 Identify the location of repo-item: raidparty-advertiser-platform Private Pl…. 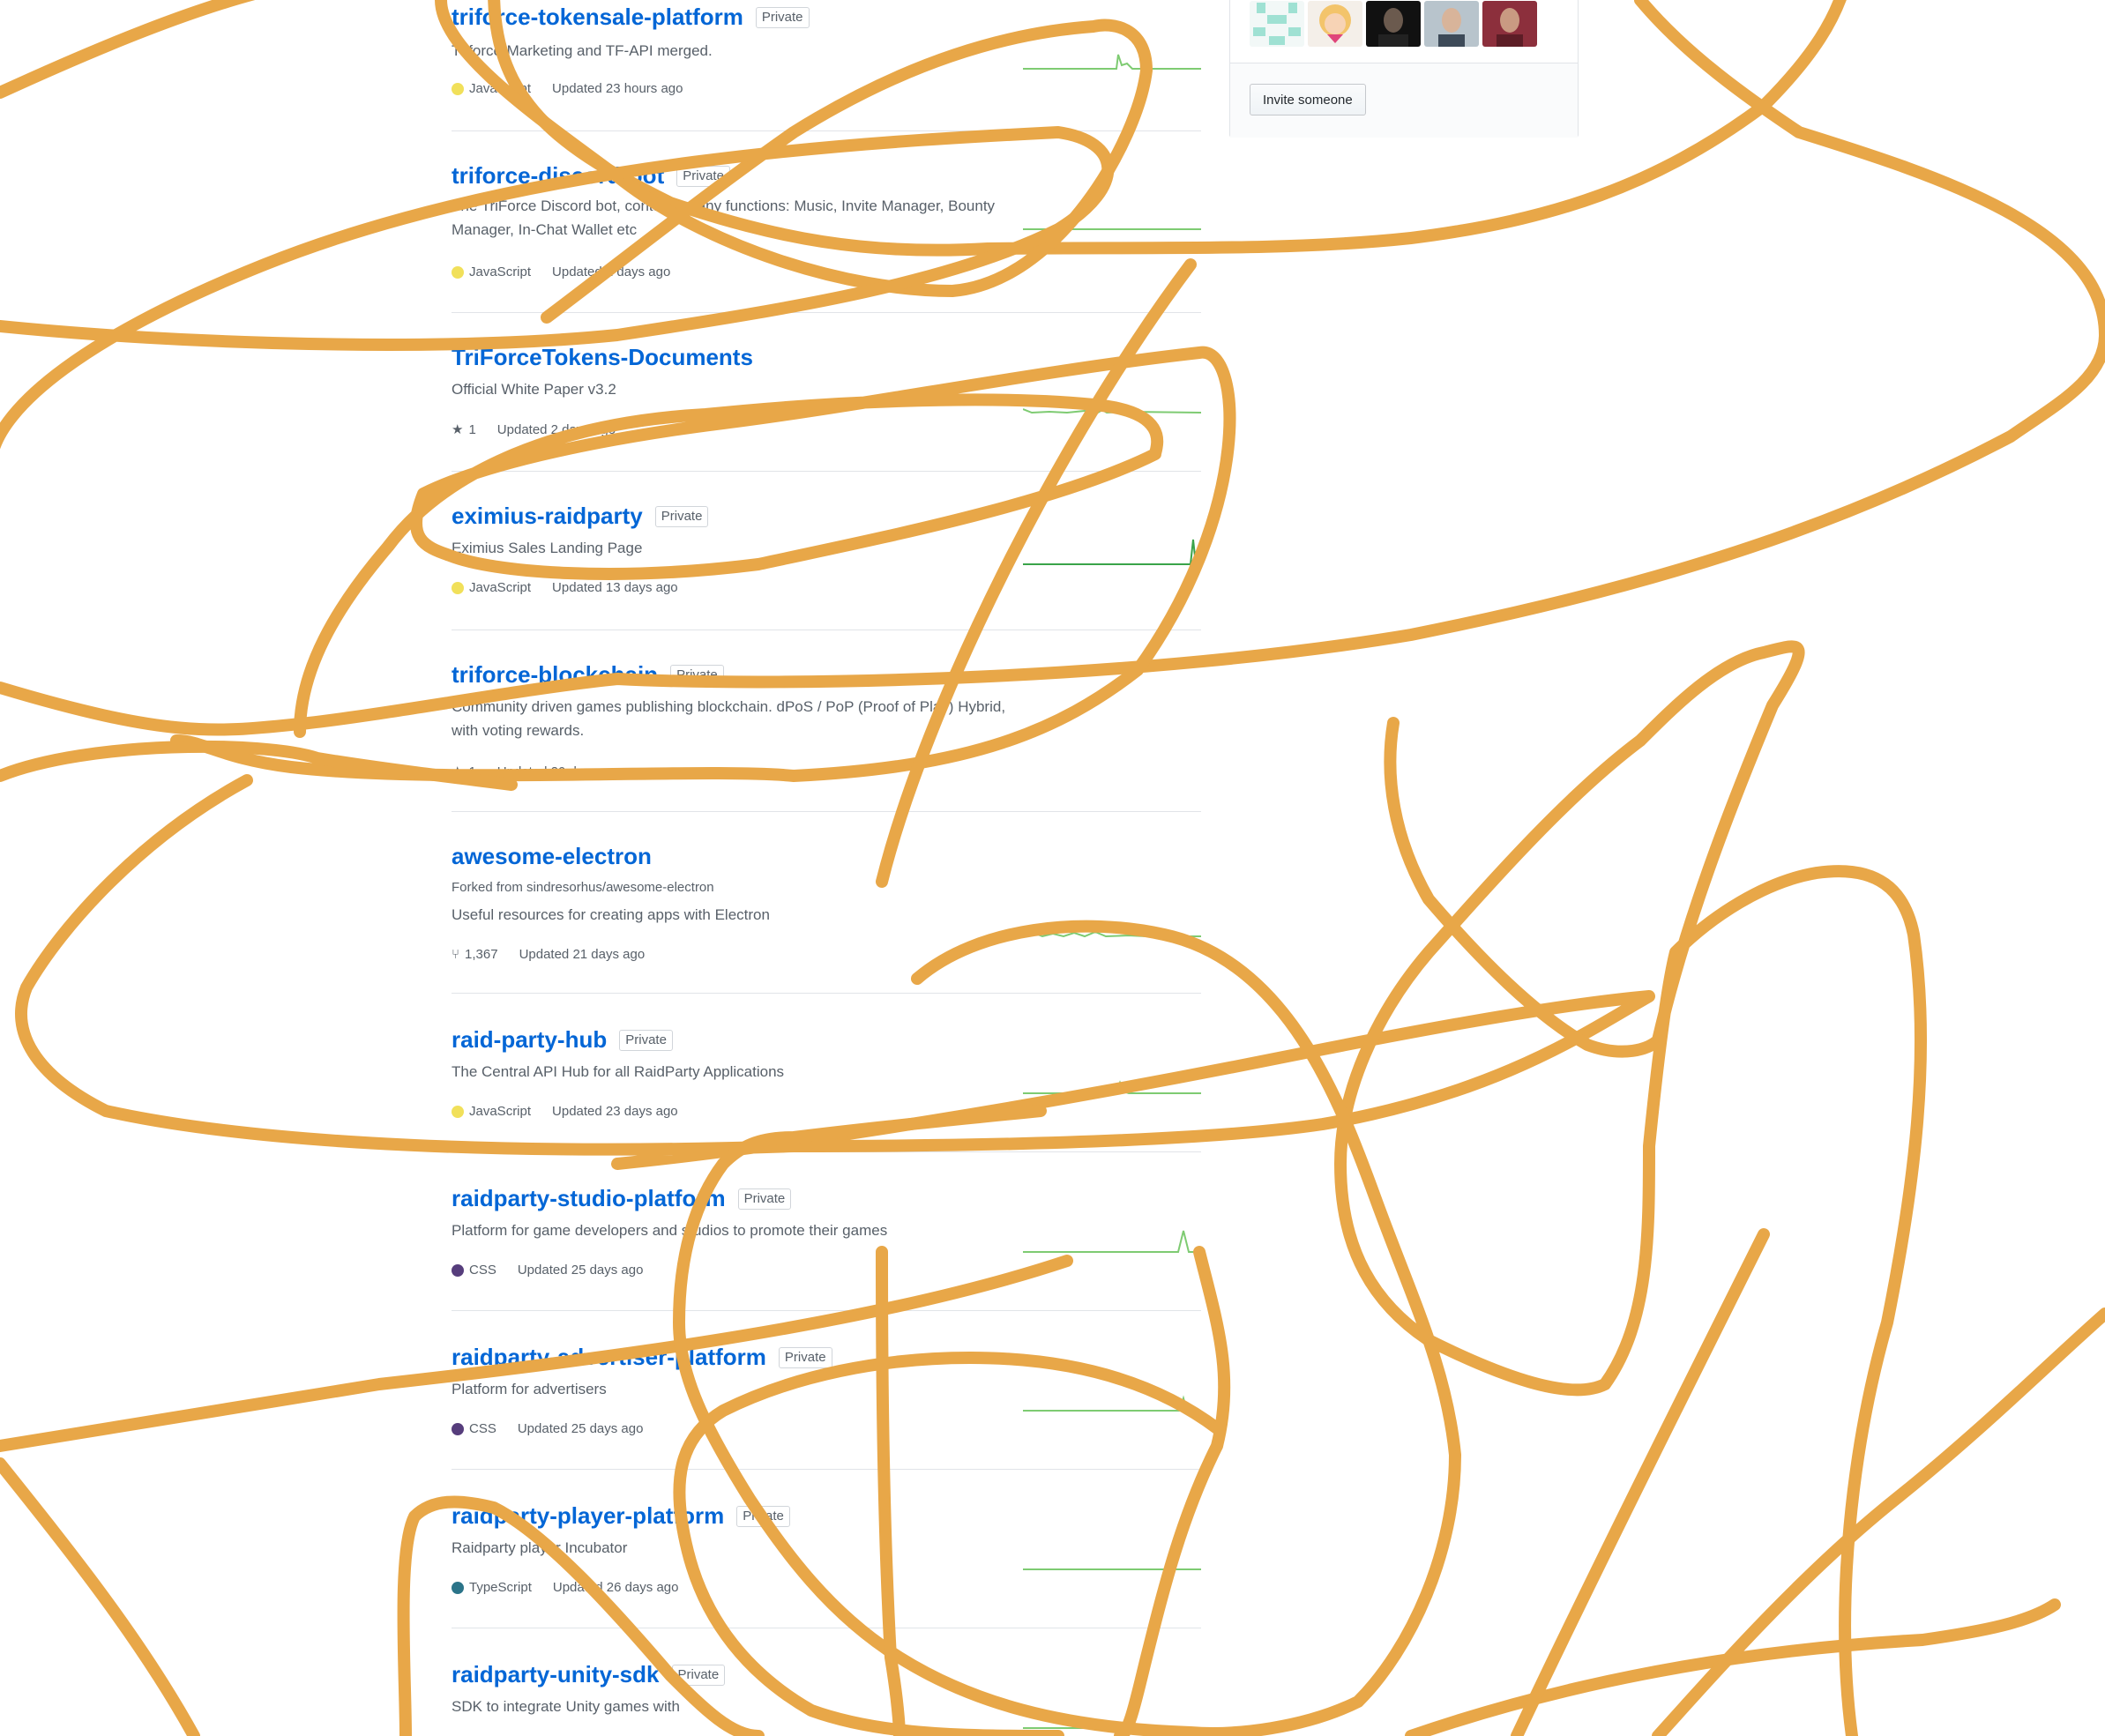
(826, 1390).